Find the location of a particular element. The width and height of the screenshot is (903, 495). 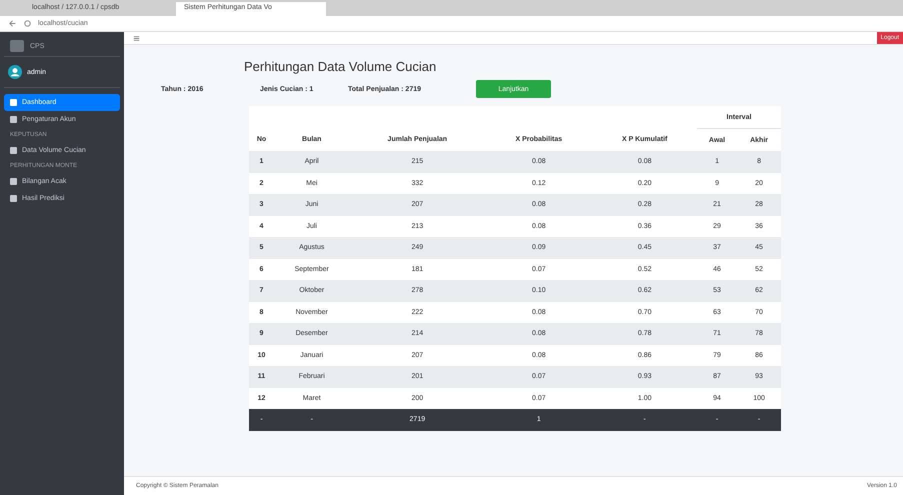

back-arrow-icon is located at coordinates (12, 23).